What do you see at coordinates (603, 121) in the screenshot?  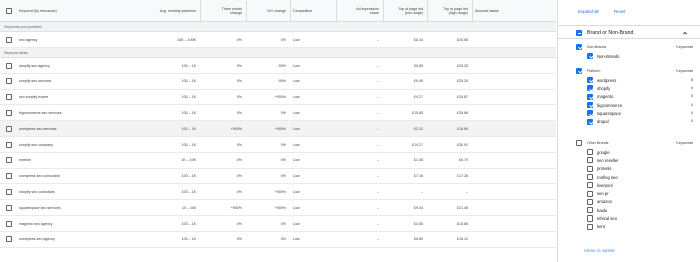 I see `filter-item-label: drupal` at bounding box center [603, 121].